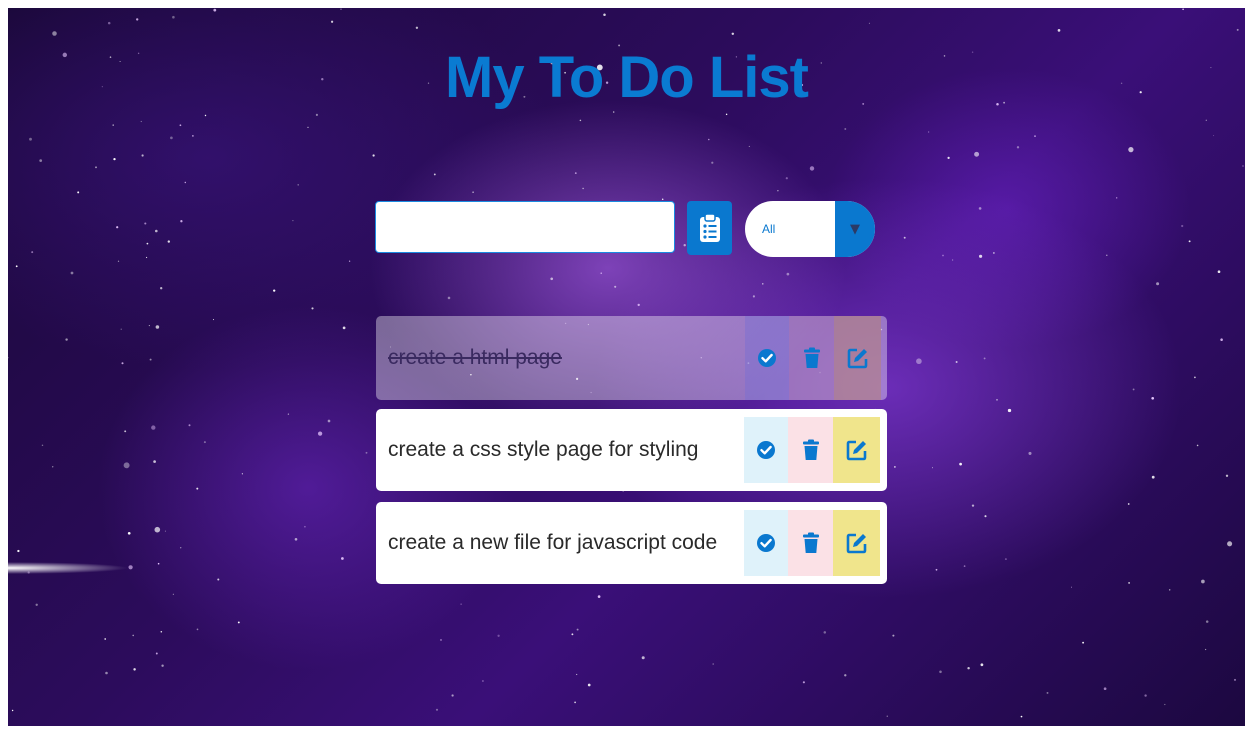 The width and height of the screenshot is (1253, 734). I want to click on todo-input, so click(525, 227).